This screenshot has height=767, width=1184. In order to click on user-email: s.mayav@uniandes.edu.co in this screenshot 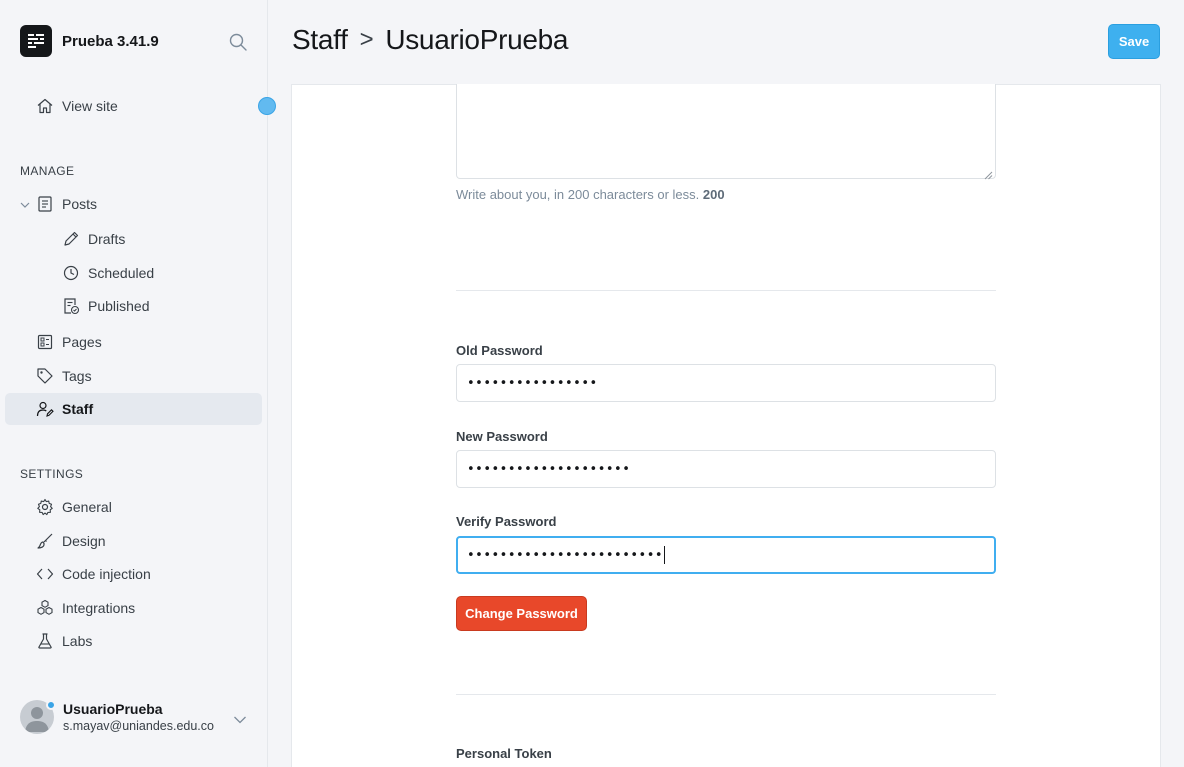, I will do `click(138, 726)`.